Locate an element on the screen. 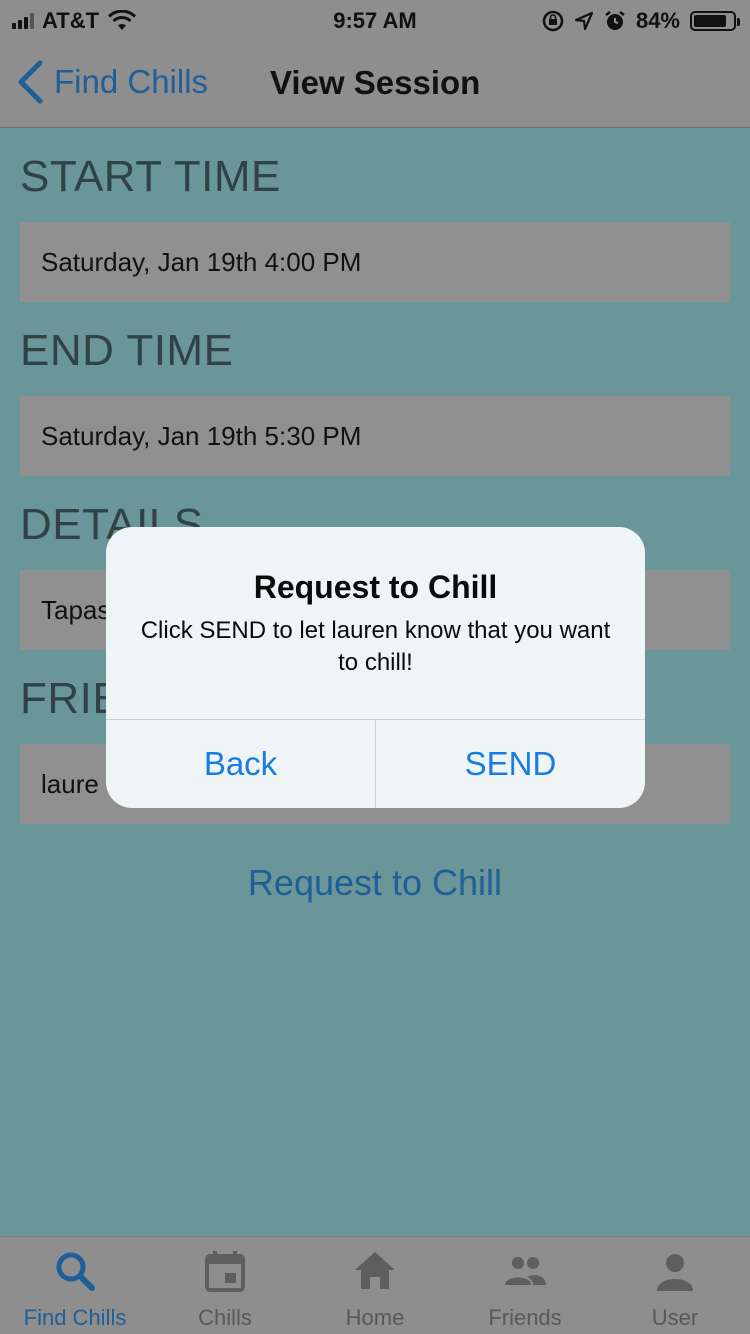 Image resolution: width=750 pixels, height=1334 pixels. battery-icon is located at coordinates (715, 21).